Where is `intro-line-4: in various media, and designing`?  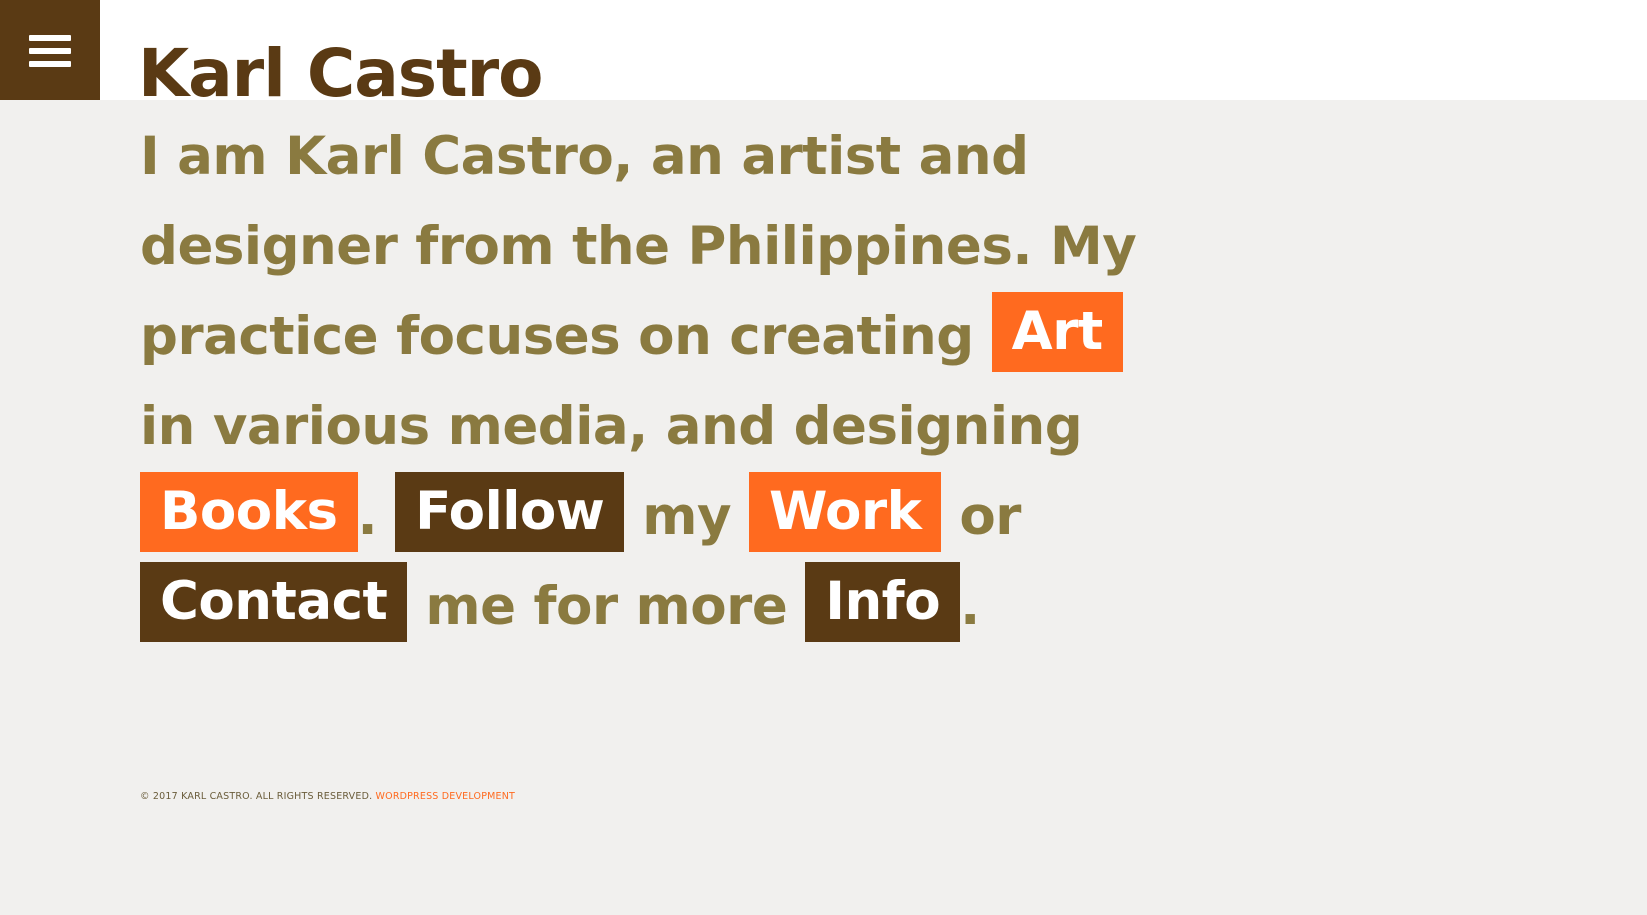
intro-line-4: in various media, and designing is located at coordinates (611, 426).